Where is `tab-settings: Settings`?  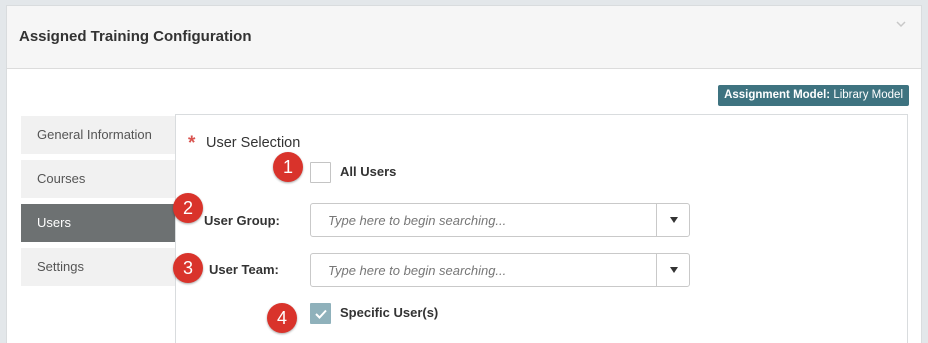
tab-settings: Settings is located at coordinates (98, 267).